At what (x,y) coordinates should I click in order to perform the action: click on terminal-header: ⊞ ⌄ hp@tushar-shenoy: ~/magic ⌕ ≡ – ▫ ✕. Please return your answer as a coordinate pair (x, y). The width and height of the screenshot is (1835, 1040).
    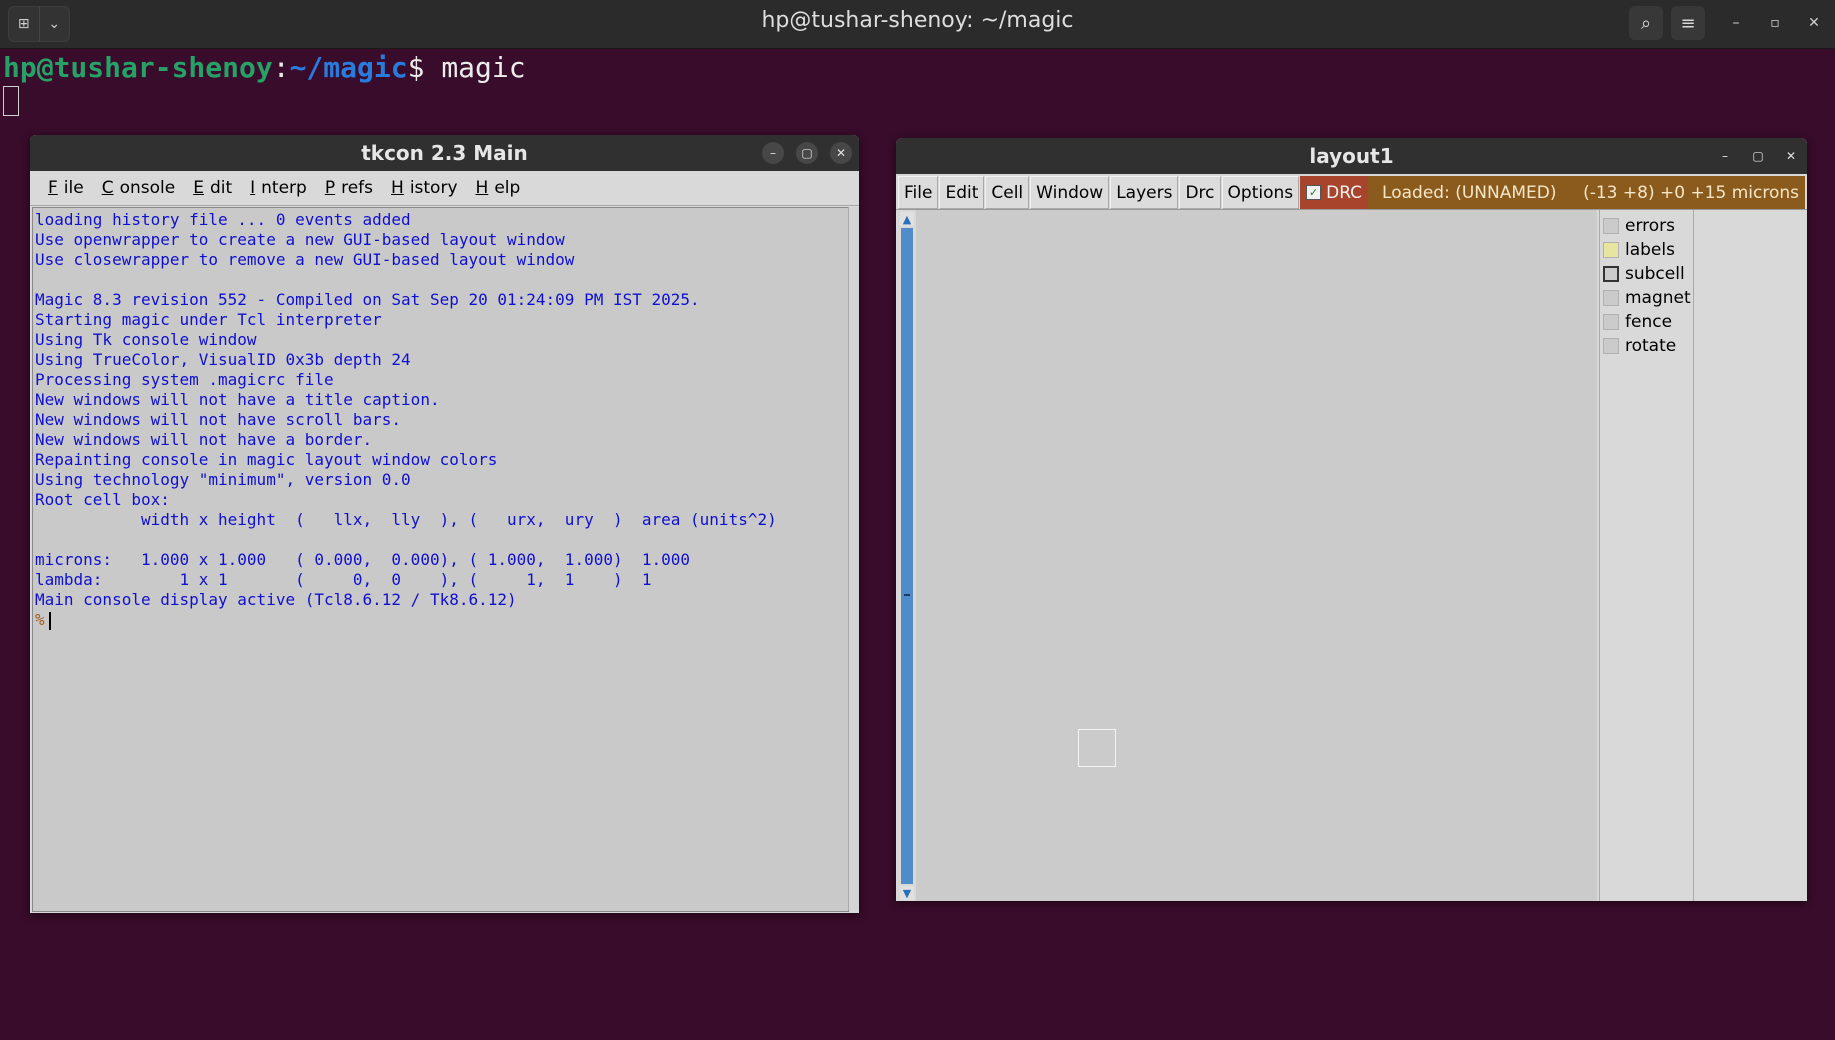
    Looking at the image, I should click on (917, 24).